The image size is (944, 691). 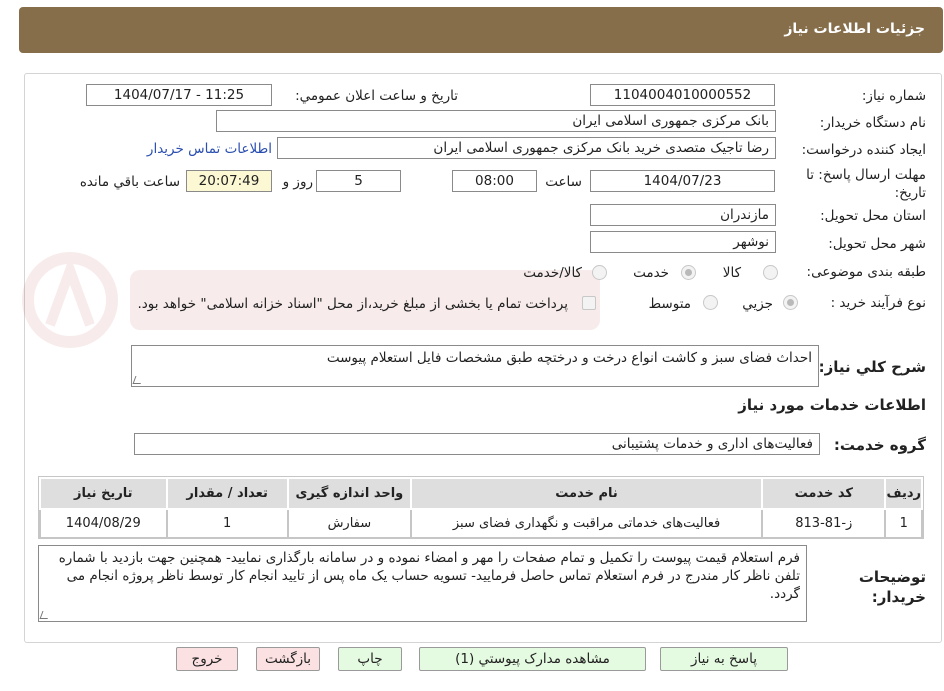 What do you see at coordinates (893, 96) in the screenshot?
I see `need-number-label: شماره نیاز:` at bounding box center [893, 96].